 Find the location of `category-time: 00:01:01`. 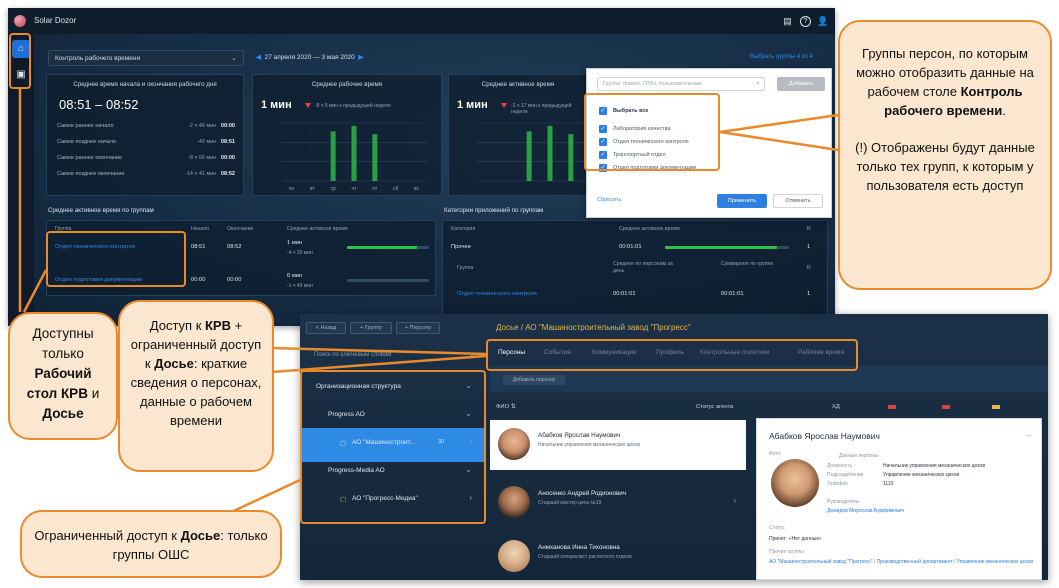

category-time: 00:01:01 is located at coordinates (630, 247).